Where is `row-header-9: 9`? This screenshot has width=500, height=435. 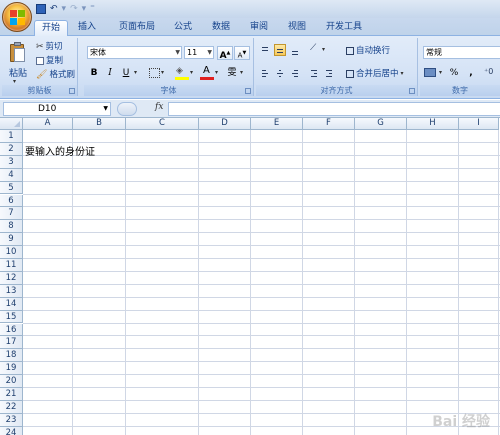 row-header-9: 9 is located at coordinates (11, 240).